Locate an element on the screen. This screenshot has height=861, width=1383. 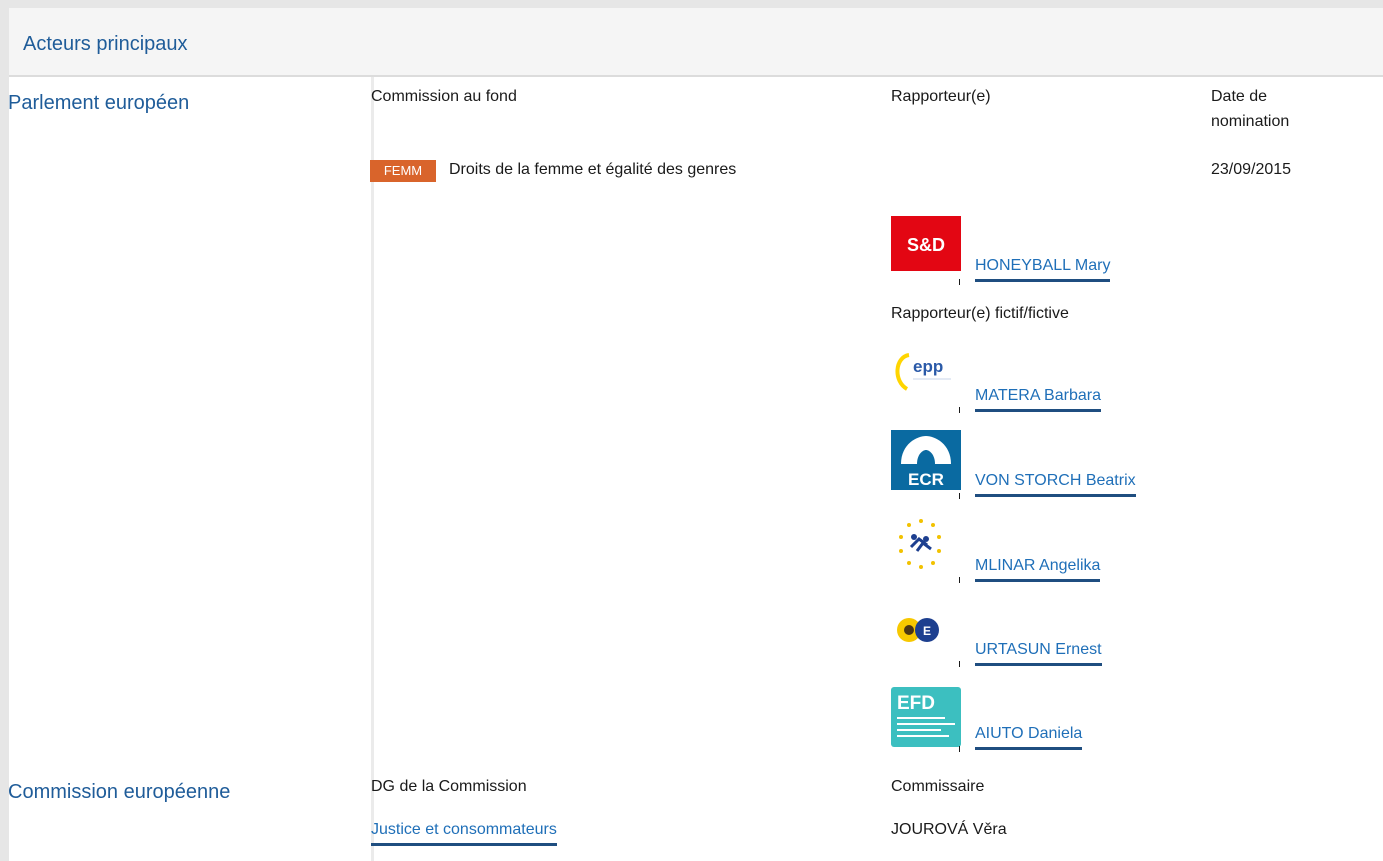
col-header-committee: Commission au fond is located at coordinates (444, 96).